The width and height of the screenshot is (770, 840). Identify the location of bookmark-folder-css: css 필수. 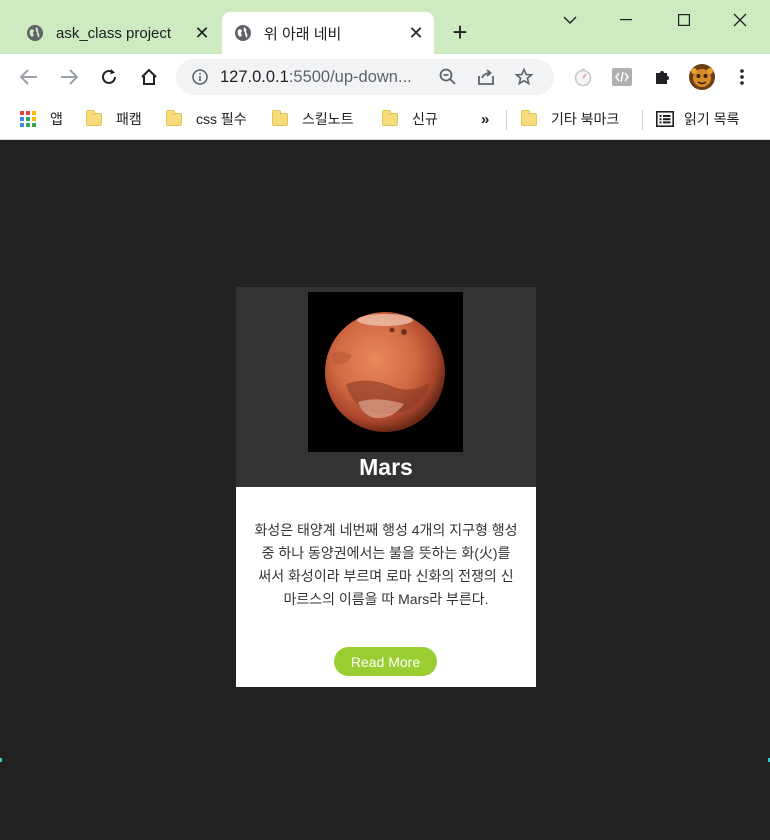
(206, 119).